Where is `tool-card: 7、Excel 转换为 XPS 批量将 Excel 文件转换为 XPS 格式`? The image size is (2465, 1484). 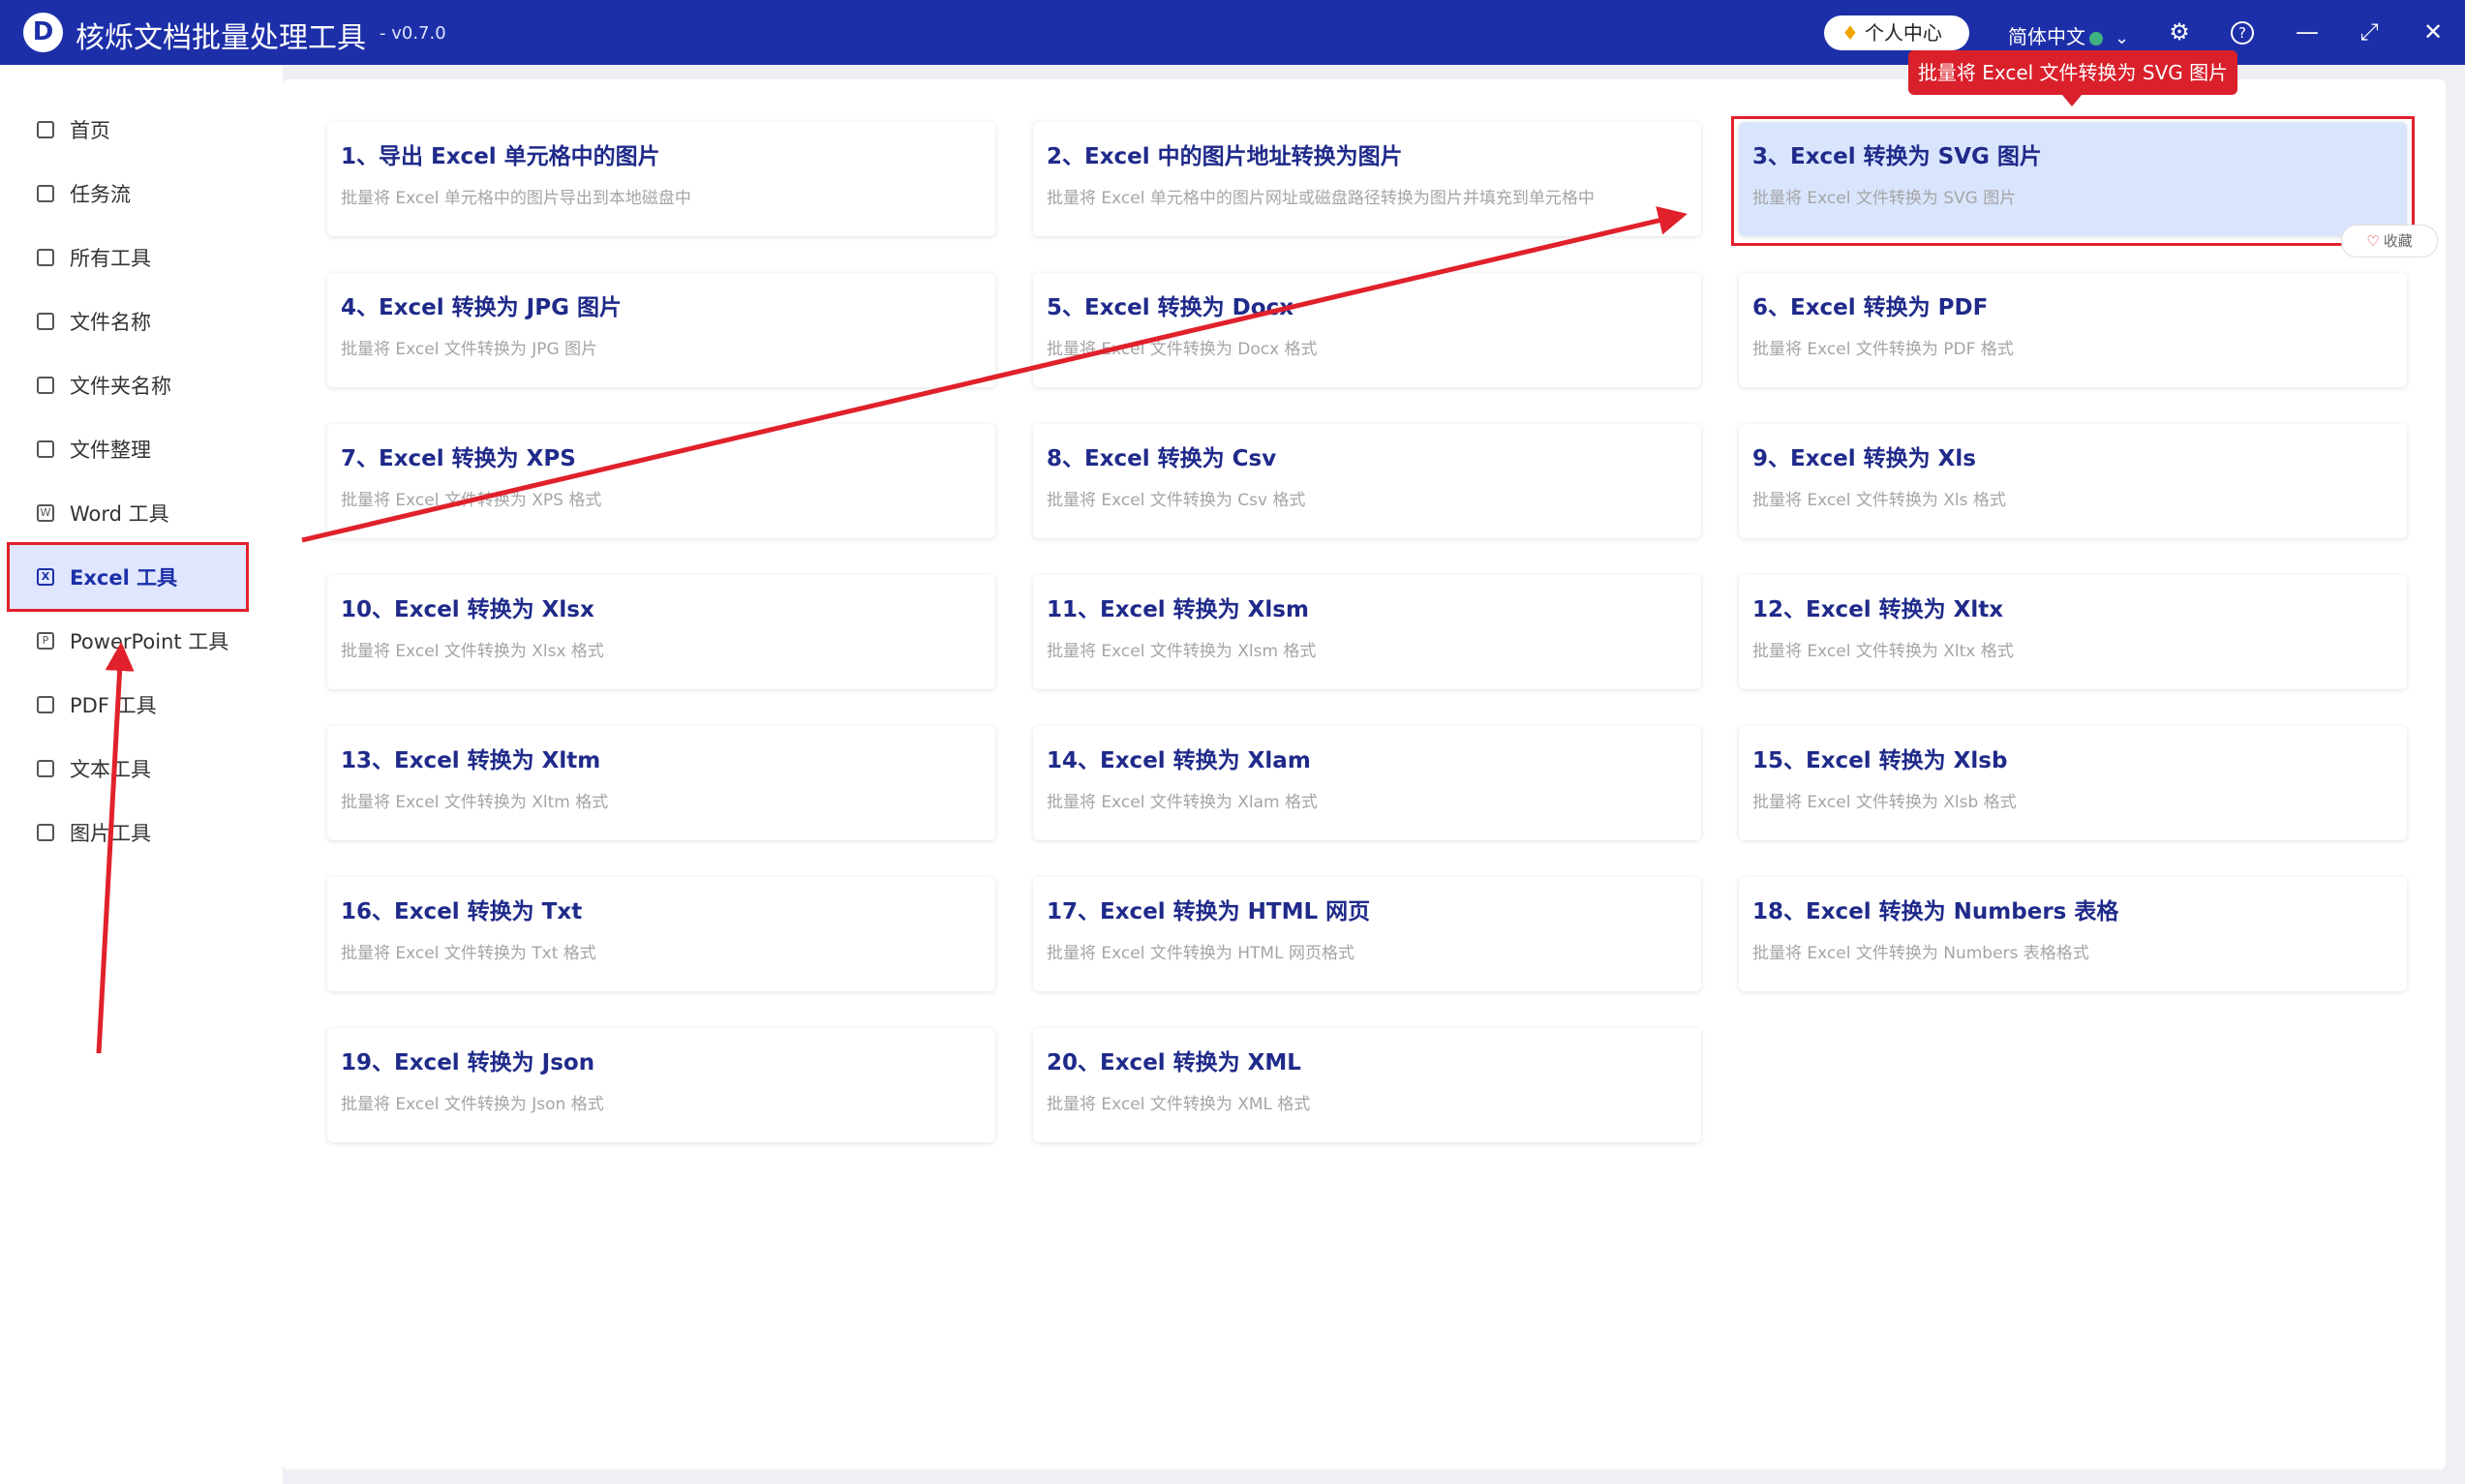 tool-card: 7、Excel 转换为 XPS 批量将 Excel 文件转换为 XPS 格式 is located at coordinates (661, 481).